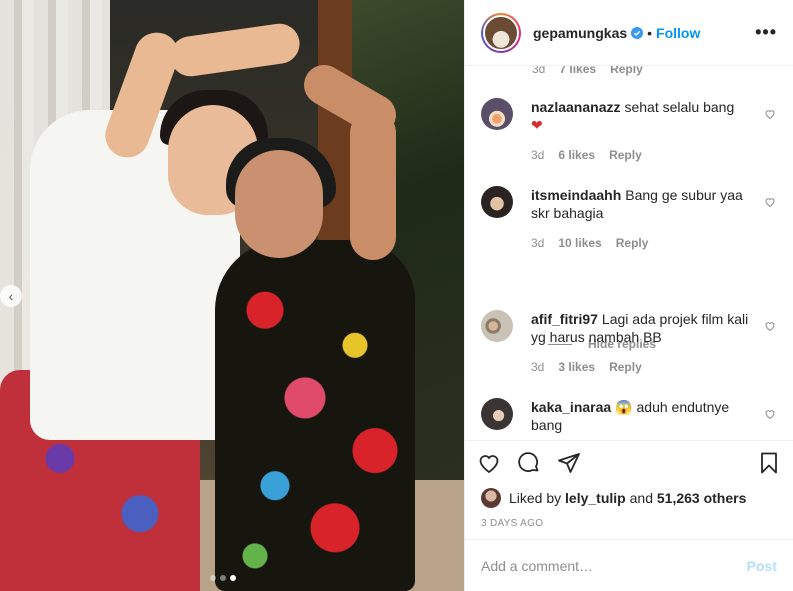 This screenshot has width=793, height=591. Describe the element at coordinates (679, 107) in the screenshot. I see `comment-body: sehat selalu bang` at that location.